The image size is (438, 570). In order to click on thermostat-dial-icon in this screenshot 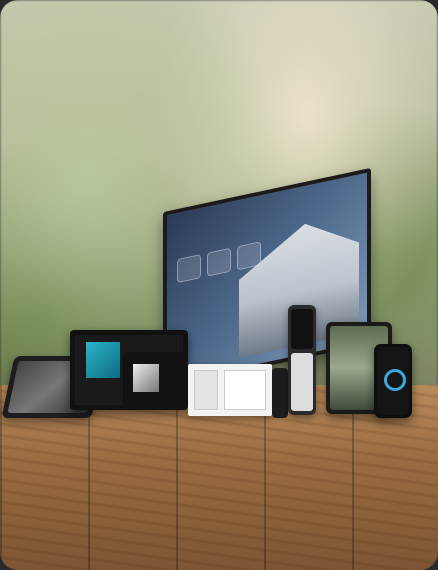, I will do `click(395, 380)`.